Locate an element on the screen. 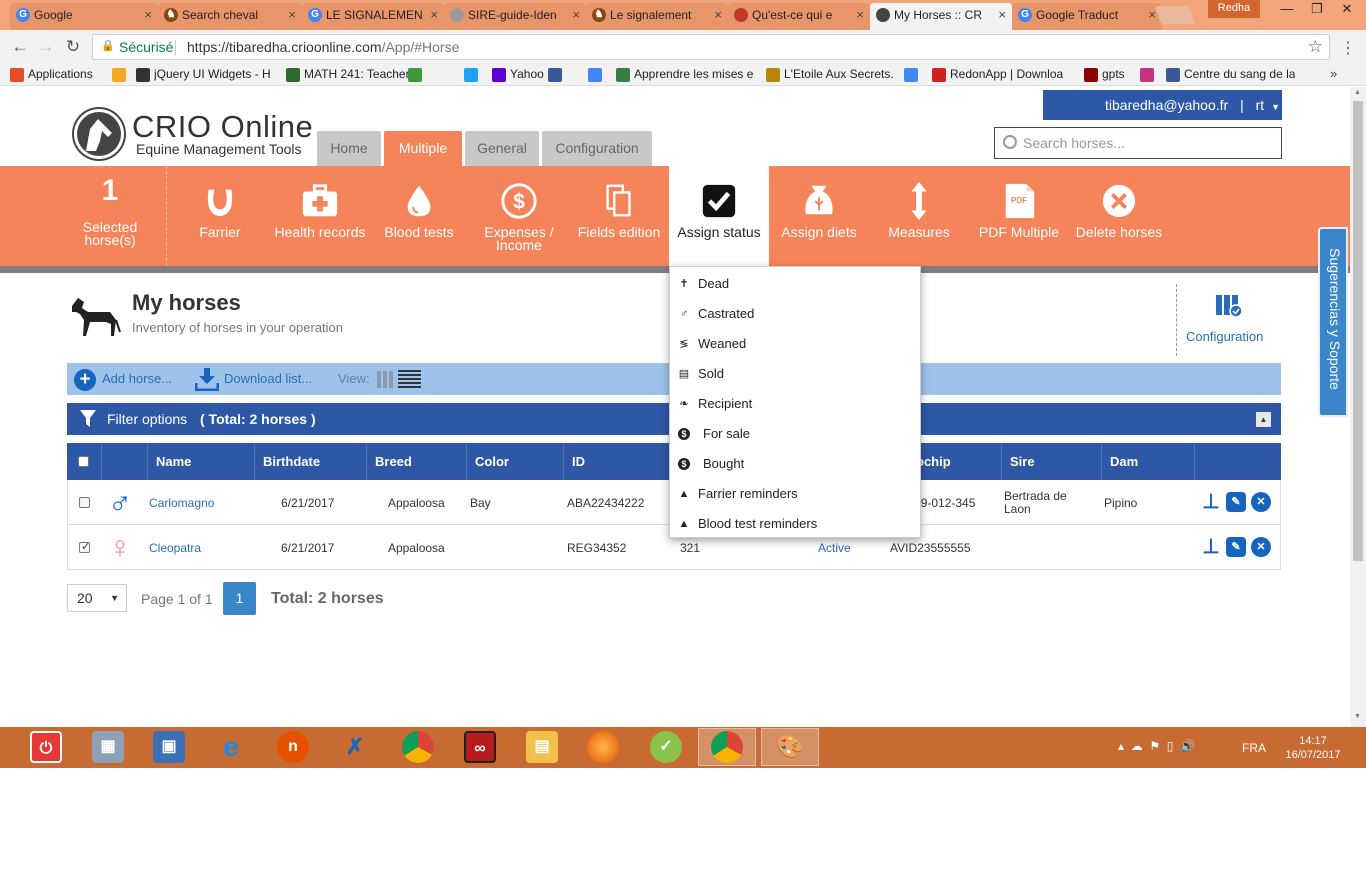  status-option-for-sale: $ For sale is located at coordinates (795, 434).